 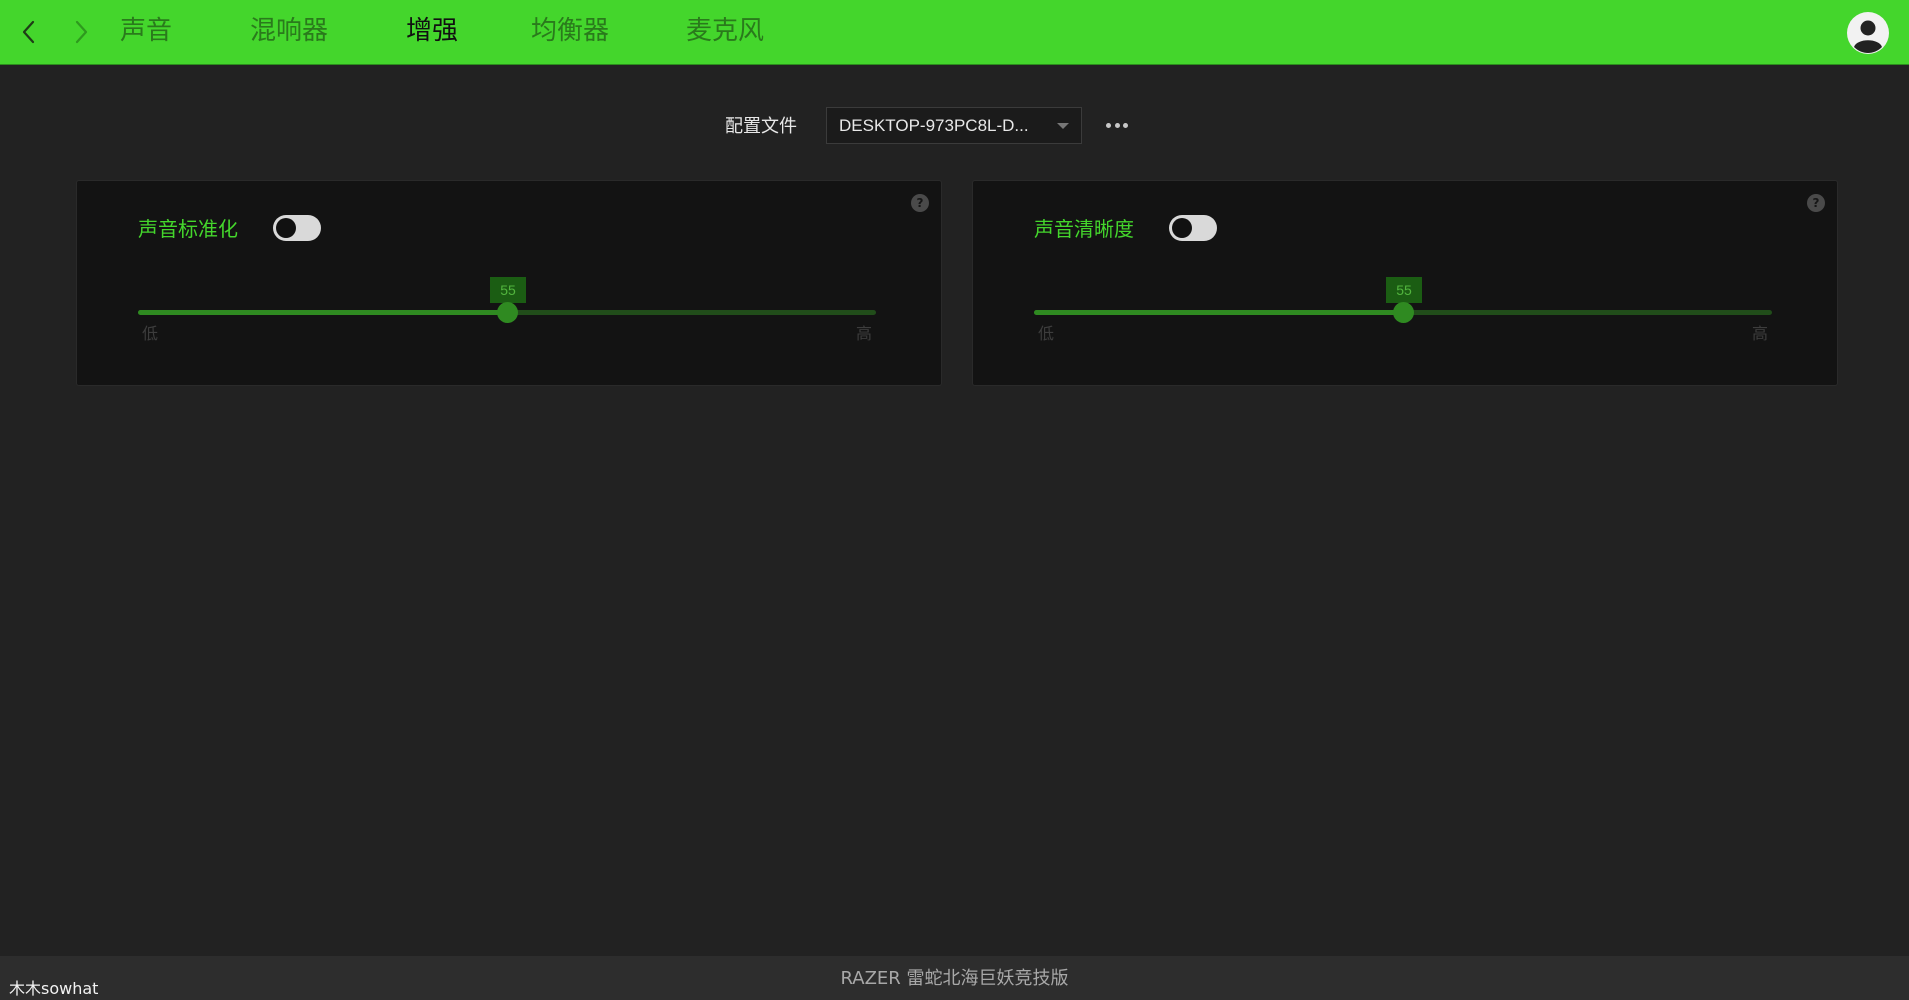 I want to click on device-name: RAZER 雷蛇北海巨妖竞技版, so click(x=954, y=978).